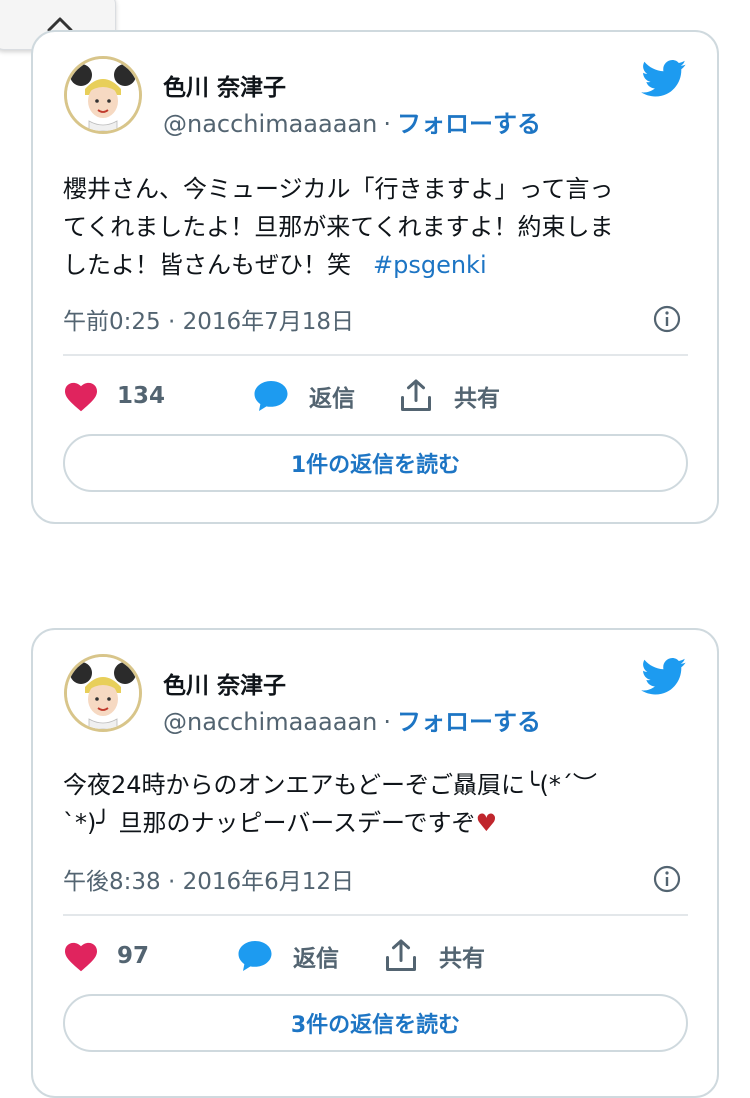 Image resolution: width=750 pixels, height=1098 pixels. What do you see at coordinates (338, 189) in the screenshot?
I see `tweet-text-line: 櫻井さん、今ミュージカル「行きますよ」って言っ` at bounding box center [338, 189].